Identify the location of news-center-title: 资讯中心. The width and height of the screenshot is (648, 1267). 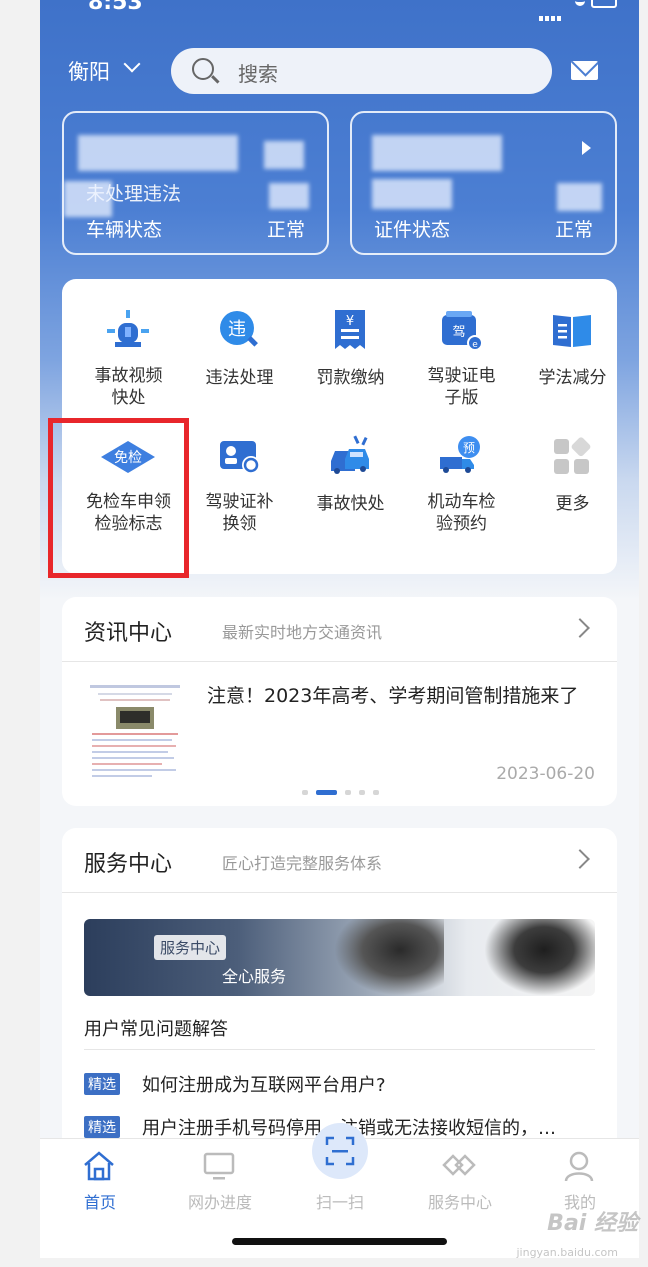
(128, 633).